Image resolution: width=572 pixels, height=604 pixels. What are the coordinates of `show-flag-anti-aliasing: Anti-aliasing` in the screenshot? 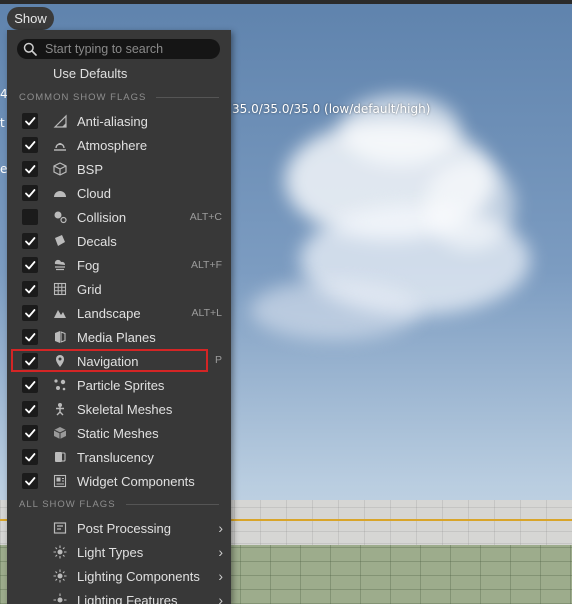 It's located at (119, 121).